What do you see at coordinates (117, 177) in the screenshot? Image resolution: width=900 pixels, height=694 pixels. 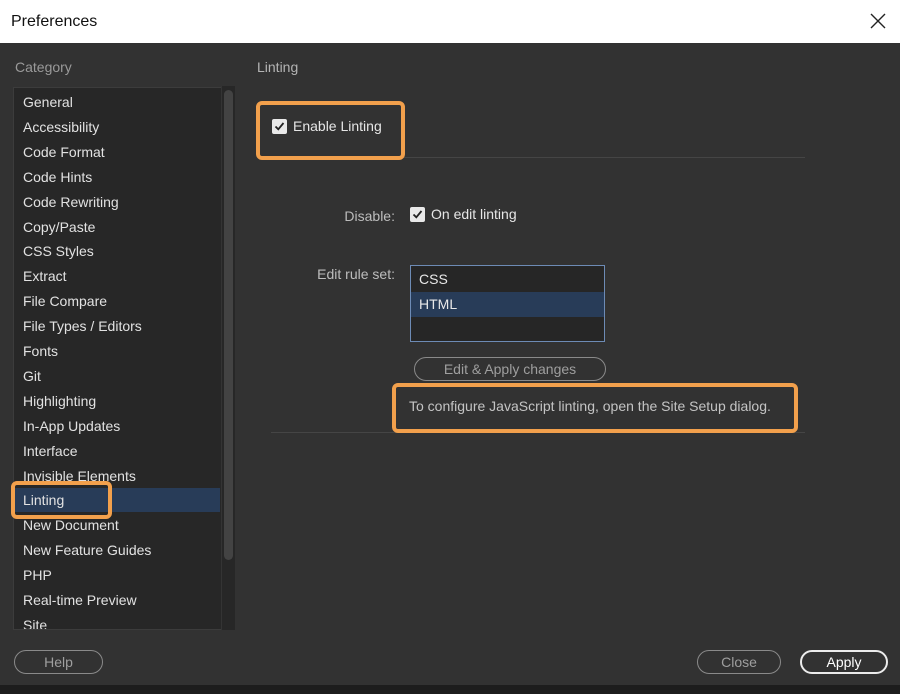 I see `sidebar-item-code-hints: Code Hints` at bounding box center [117, 177].